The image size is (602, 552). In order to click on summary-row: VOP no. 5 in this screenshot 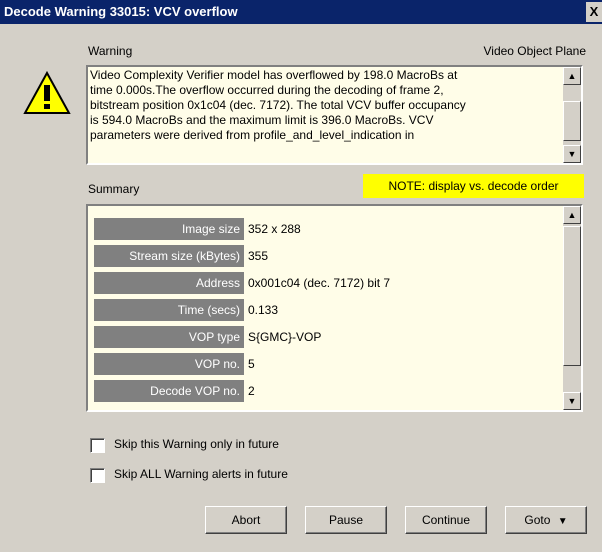, I will do `click(327, 364)`.